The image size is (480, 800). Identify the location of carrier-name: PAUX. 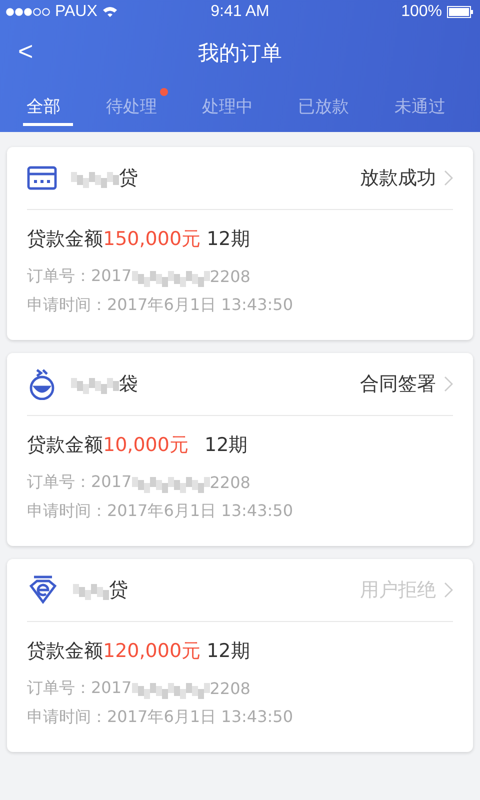
(76, 12).